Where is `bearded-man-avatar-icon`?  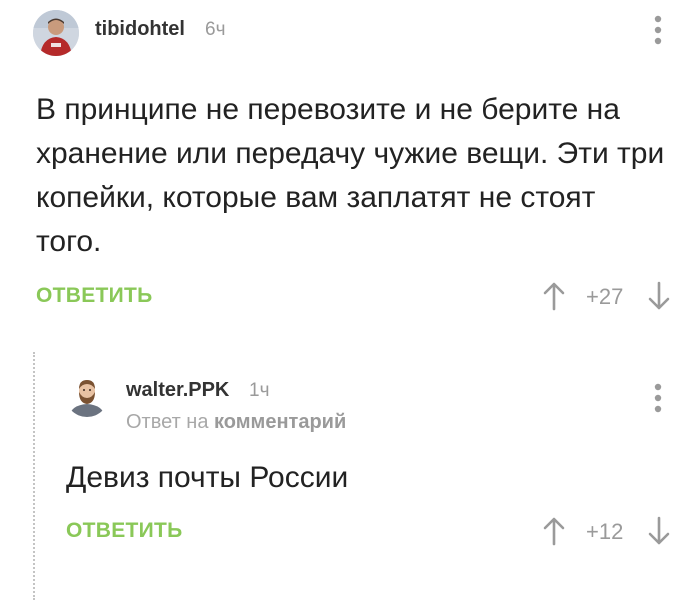 bearded-man-avatar-icon is located at coordinates (87, 395).